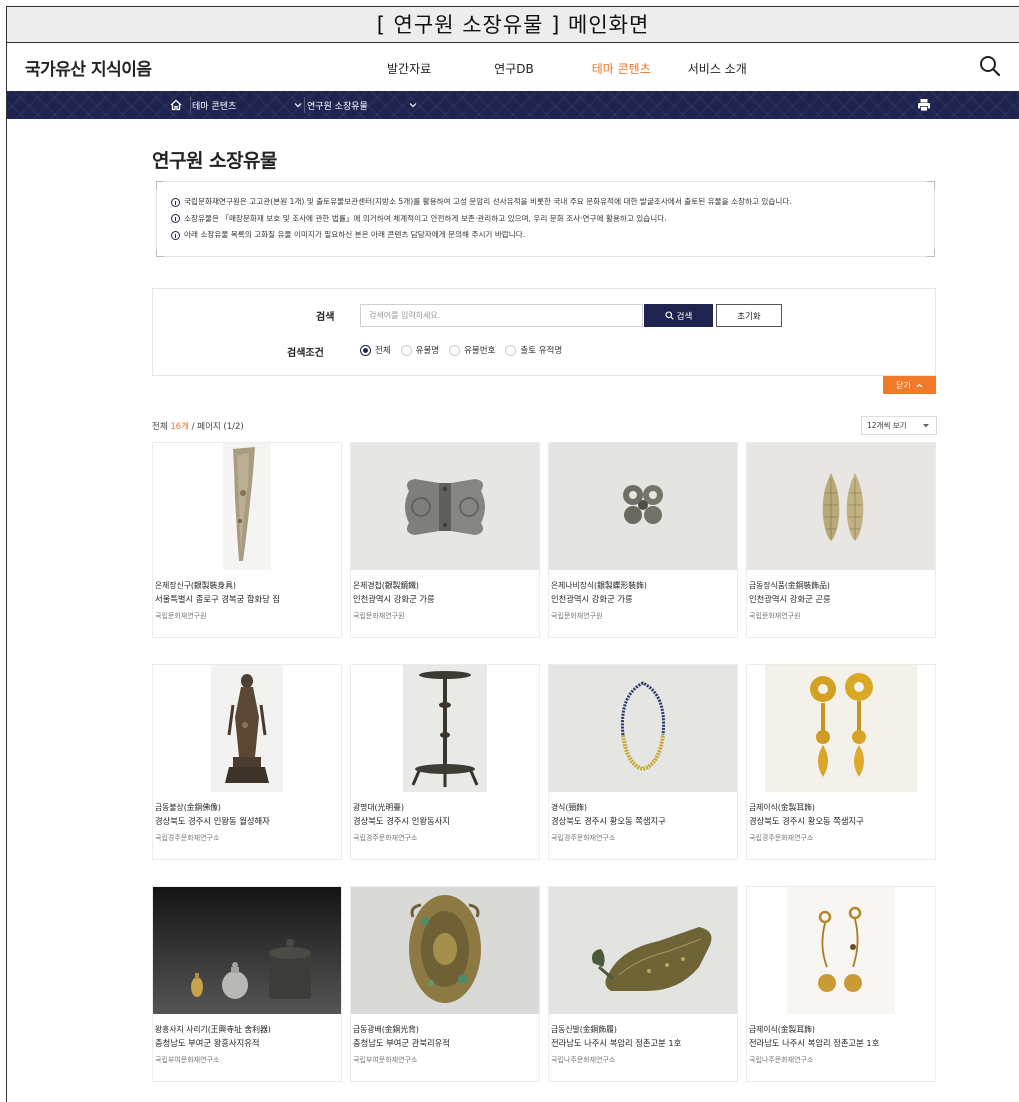  I want to click on search-input: 검색어를 입력하세요., so click(501, 315).